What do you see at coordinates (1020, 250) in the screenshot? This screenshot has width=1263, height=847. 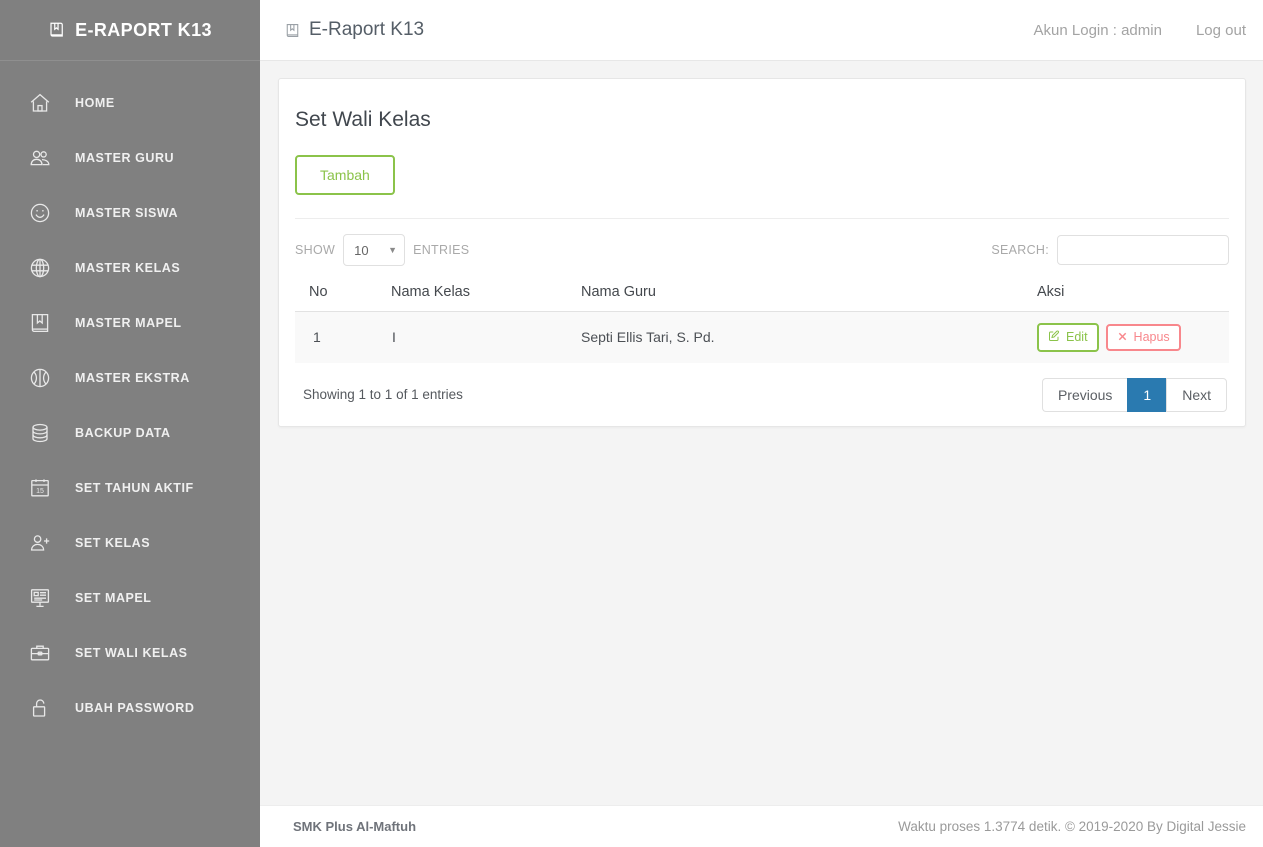 I see `search-label: SEARCH:` at bounding box center [1020, 250].